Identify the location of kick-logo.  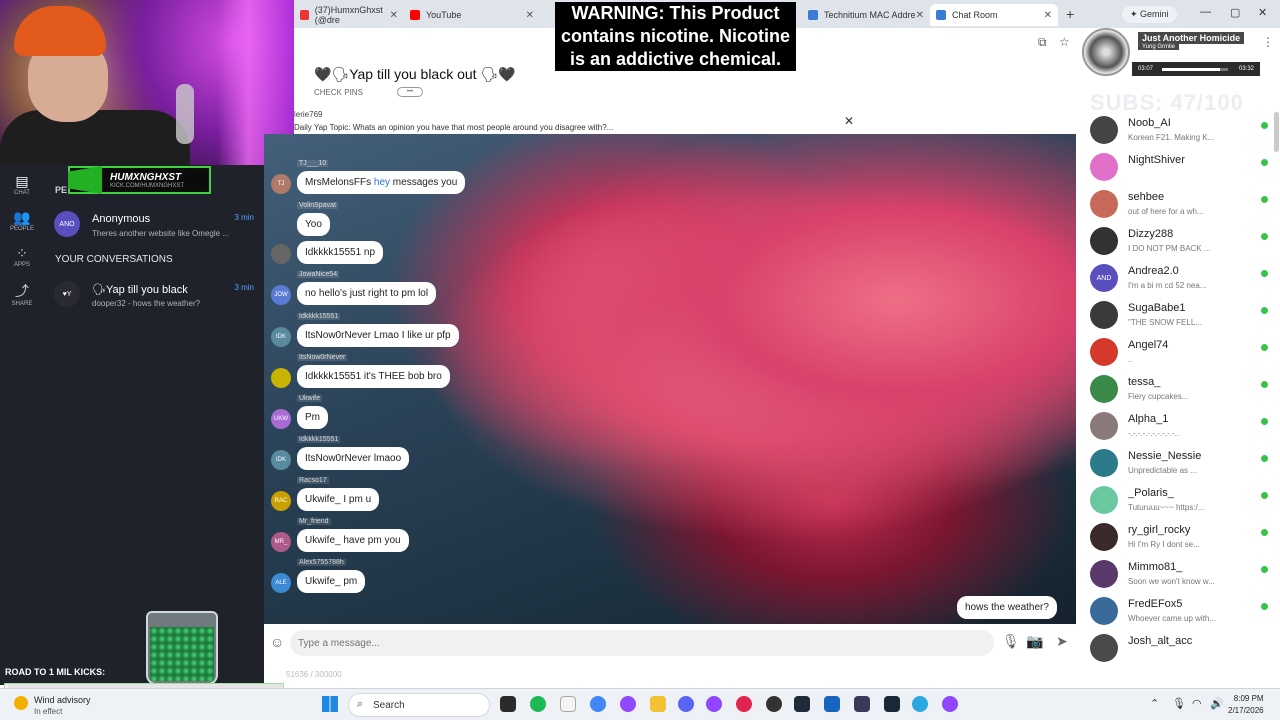
(85, 180).